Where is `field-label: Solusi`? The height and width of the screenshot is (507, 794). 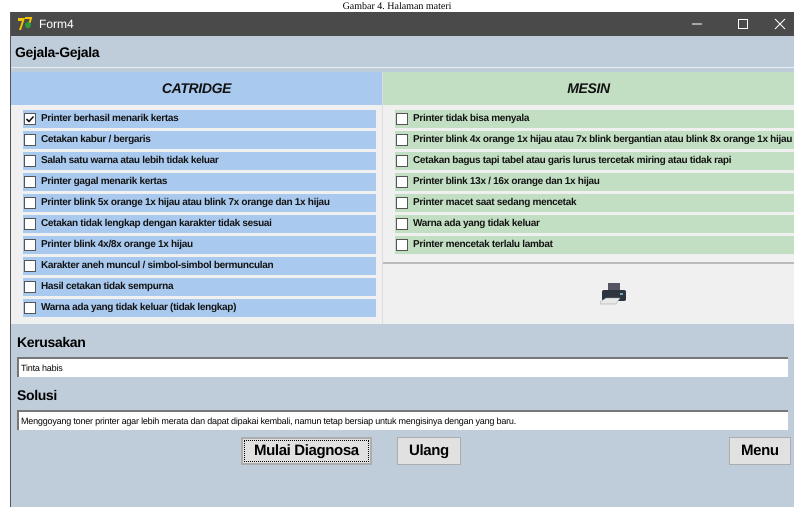 field-label: Solusi is located at coordinates (37, 395).